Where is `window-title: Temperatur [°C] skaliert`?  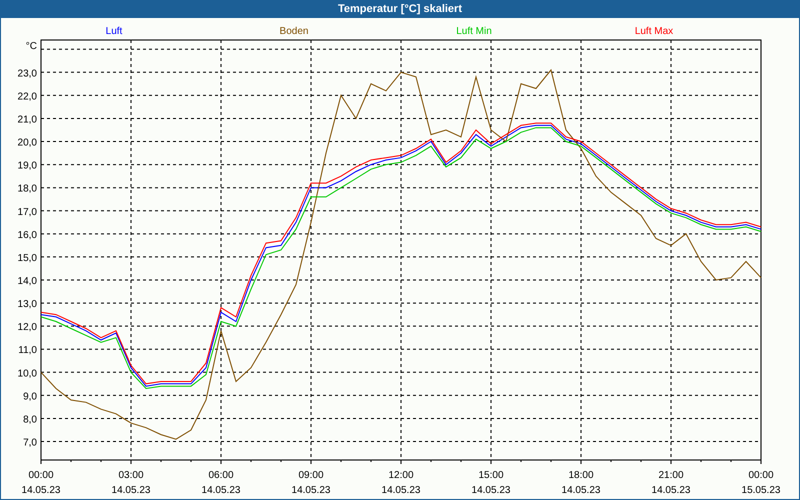 window-title: Temperatur [°C] skaliert is located at coordinates (400, 9).